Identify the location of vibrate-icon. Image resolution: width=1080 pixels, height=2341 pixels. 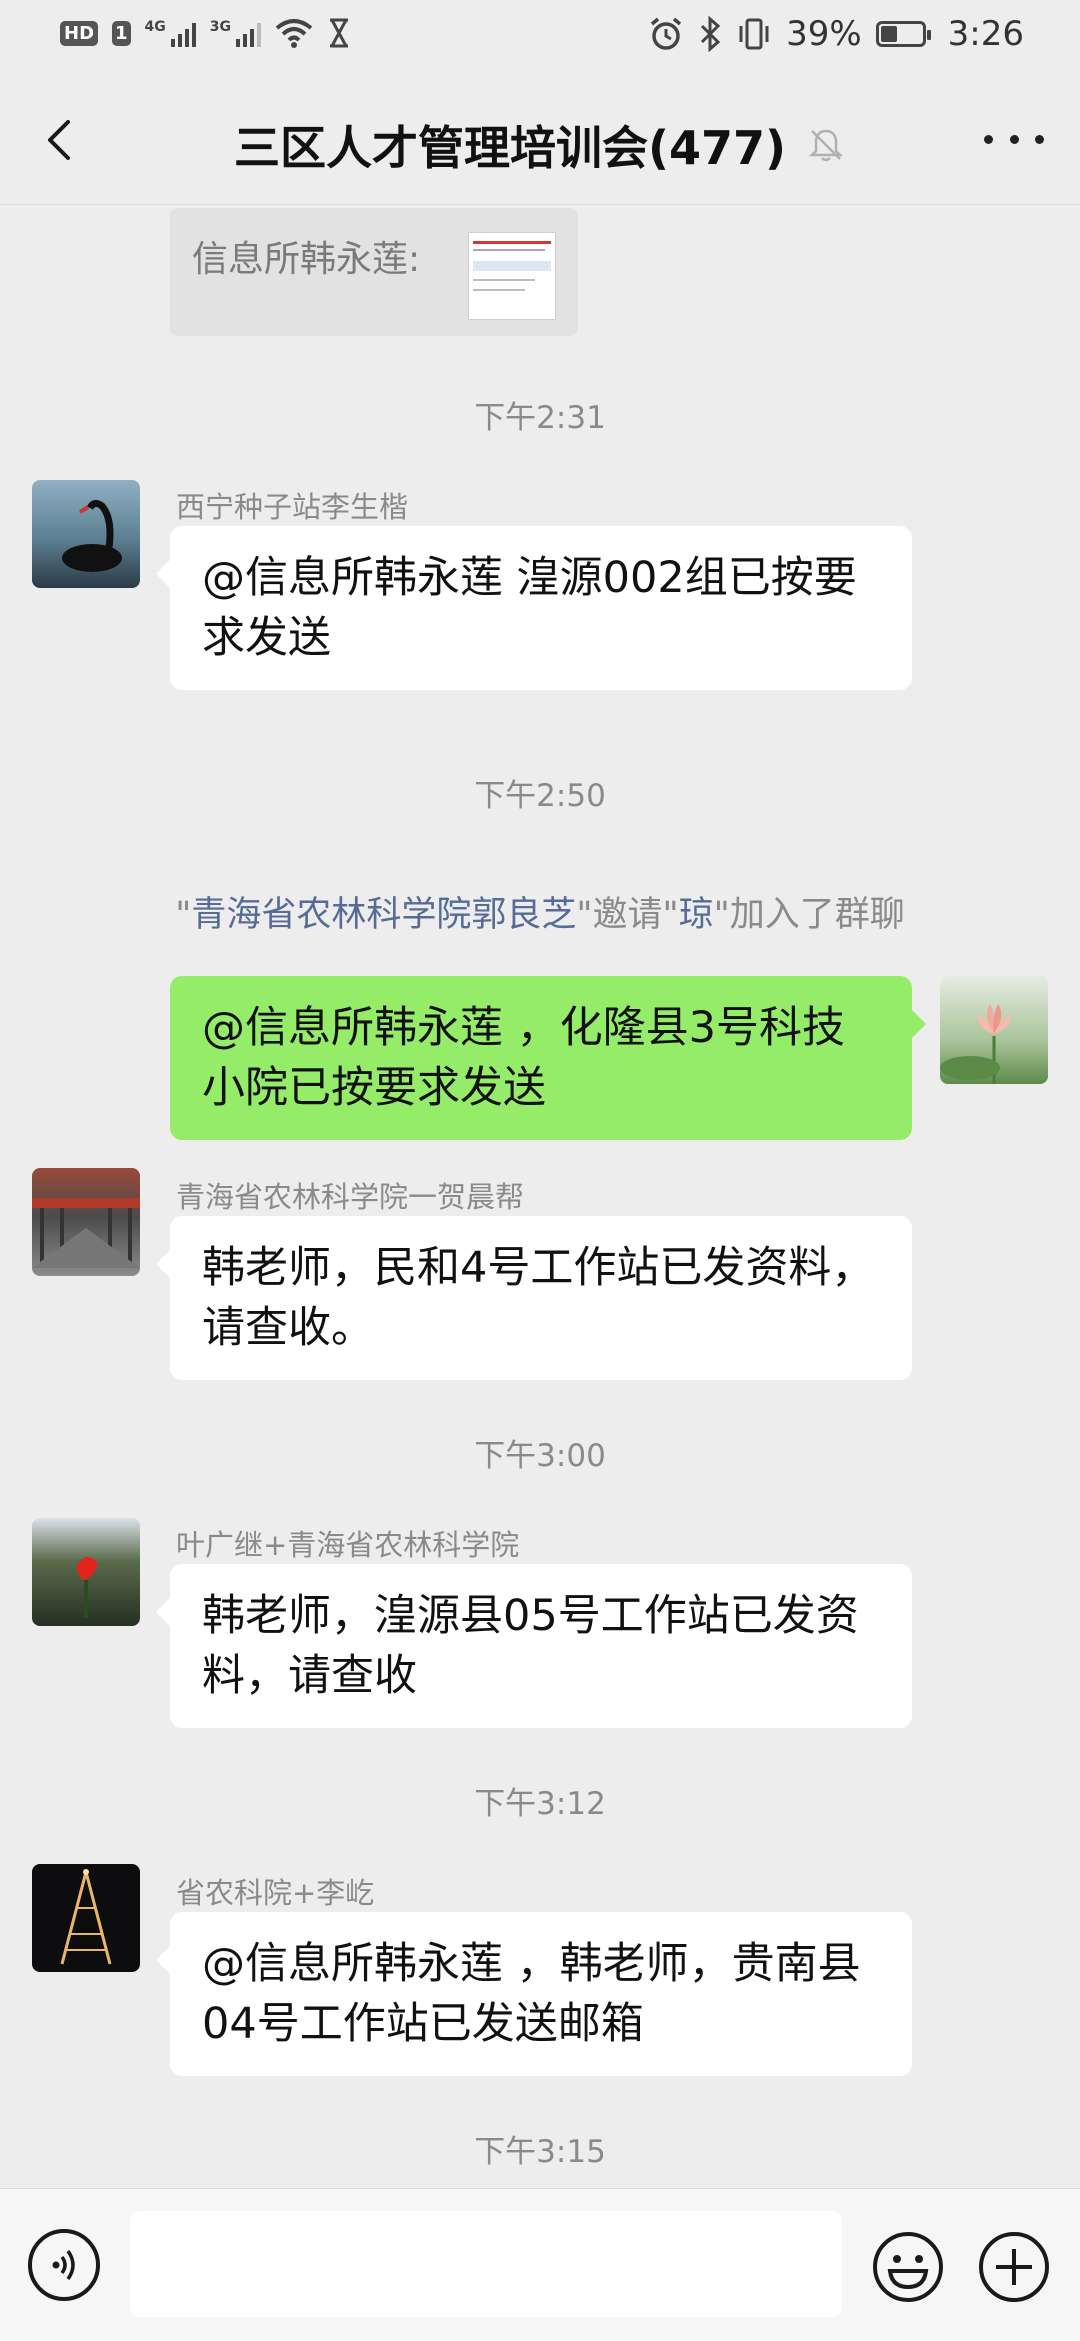
(754, 34).